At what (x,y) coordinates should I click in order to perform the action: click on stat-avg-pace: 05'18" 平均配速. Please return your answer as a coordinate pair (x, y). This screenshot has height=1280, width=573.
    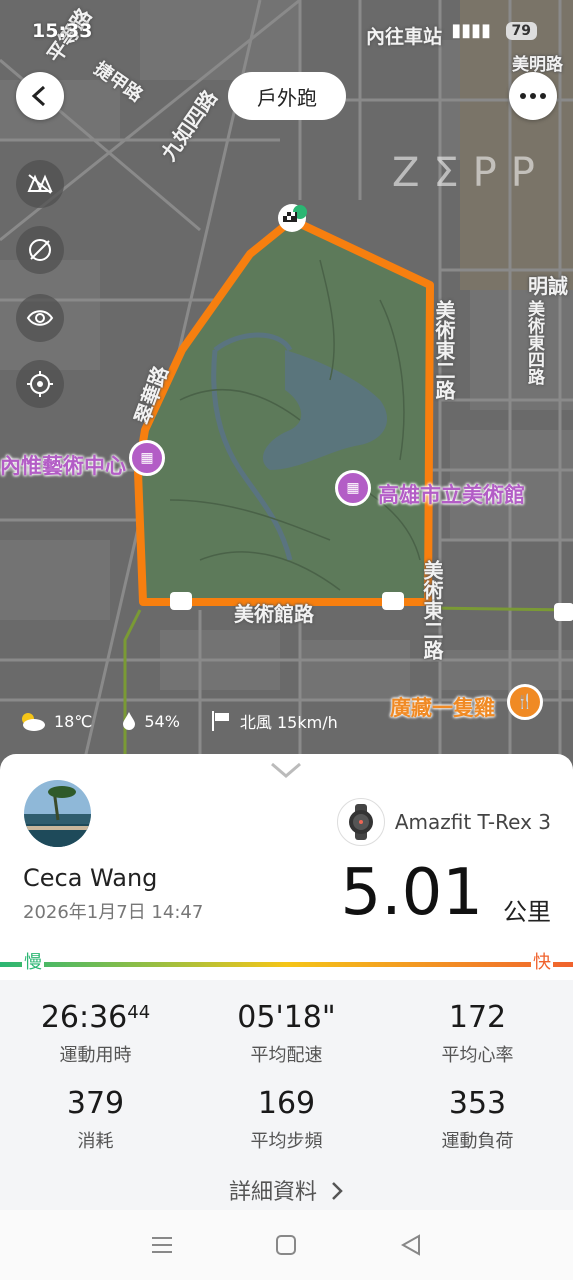
    Looking at the image, I should click on (286, 1033).